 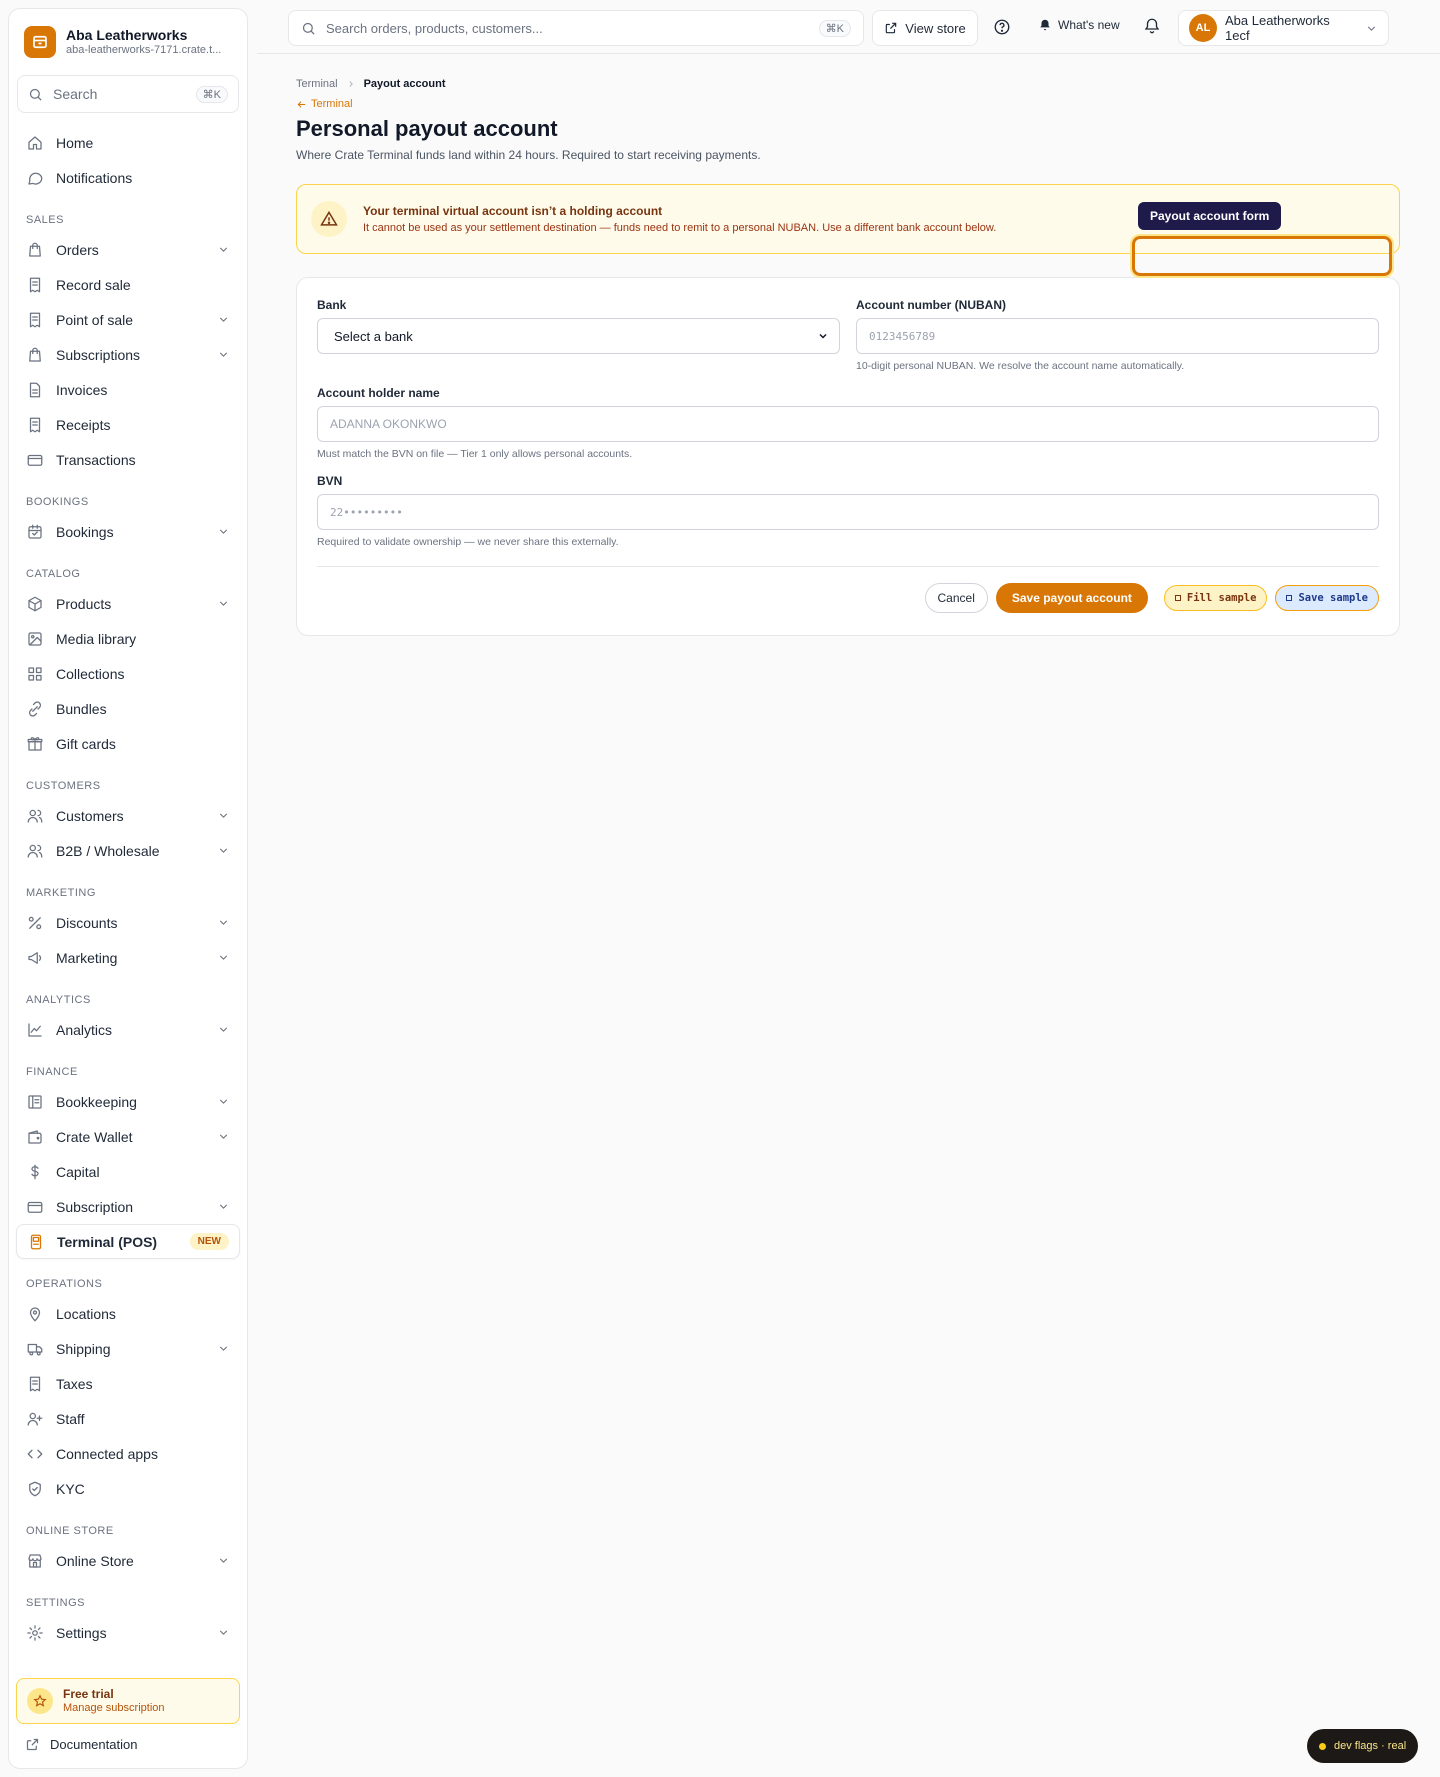 What do you see at coordinates (95, 1560) in the screenshot?
I see `sidebar-item-label: Online Store` at bounding box center [95, 1560].